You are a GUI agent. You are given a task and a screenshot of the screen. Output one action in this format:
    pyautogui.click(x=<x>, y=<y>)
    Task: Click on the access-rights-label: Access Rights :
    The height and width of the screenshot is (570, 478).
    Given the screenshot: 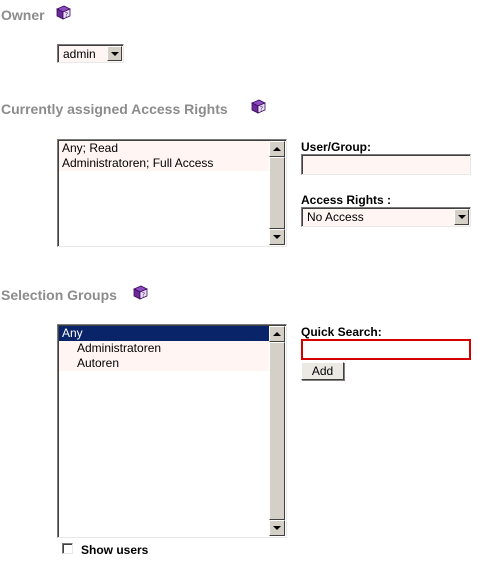 What is the action you would take?
    pyautogui.click(x=346, y=200)
    